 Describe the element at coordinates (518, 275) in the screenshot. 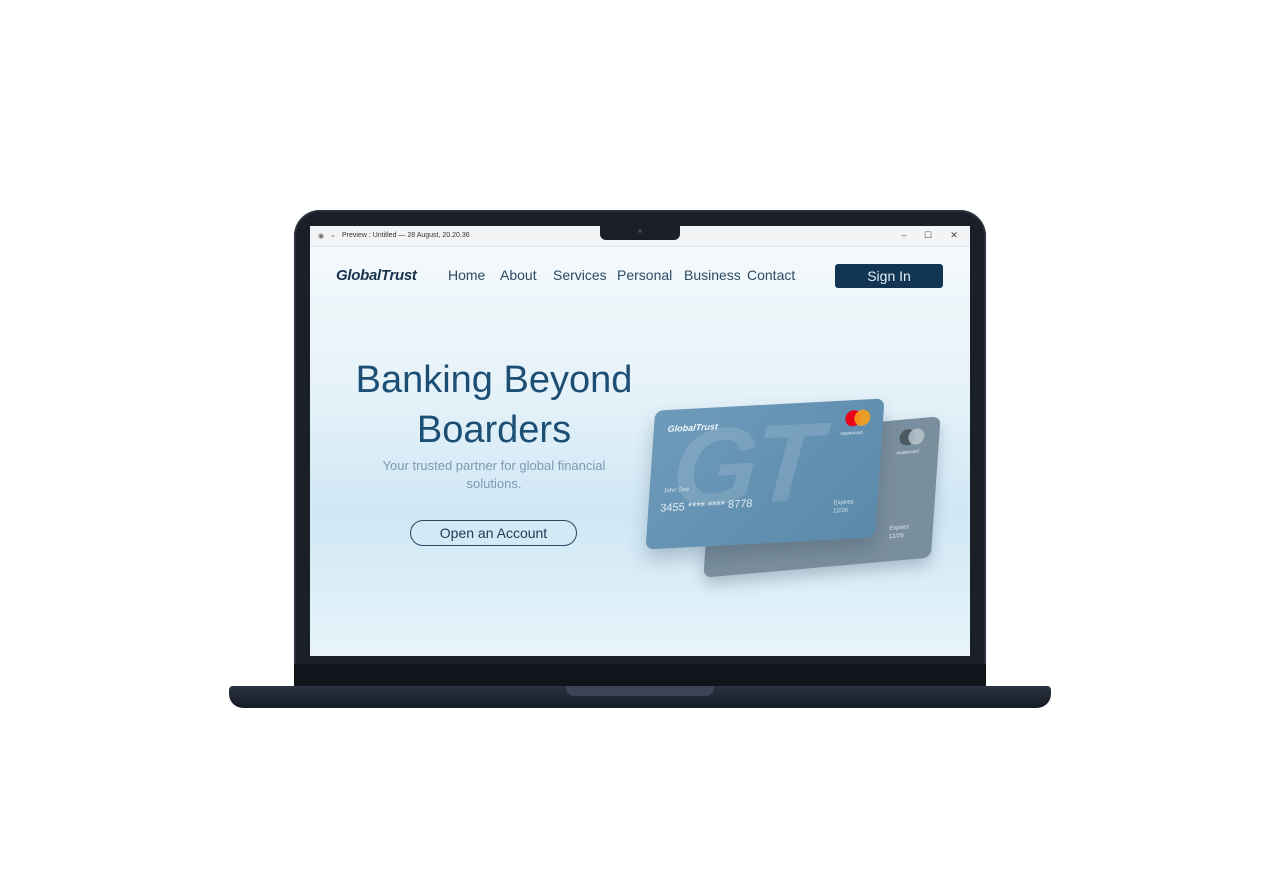

I see `nav-about: About` at that location.